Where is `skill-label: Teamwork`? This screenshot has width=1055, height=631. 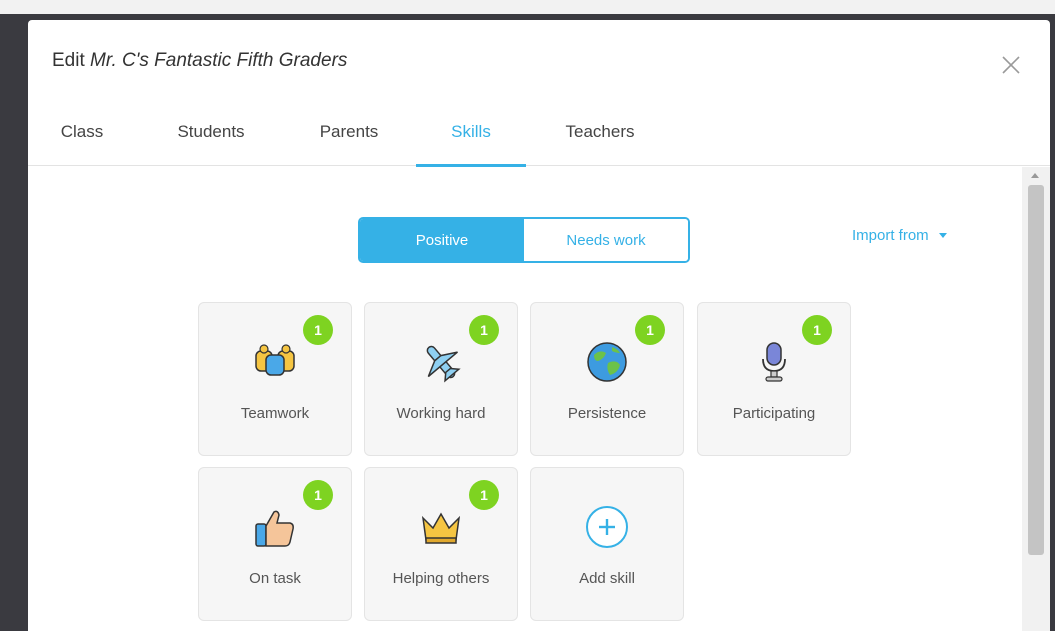
skill-label: Teamwork is located at coordinates (275, 413).